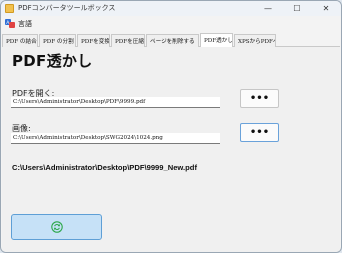 The width and height of the screenshot is (342, 253). Describe the element at coordinates (9, 8) in the screenshot. I see `app-logo-icon` at that location.